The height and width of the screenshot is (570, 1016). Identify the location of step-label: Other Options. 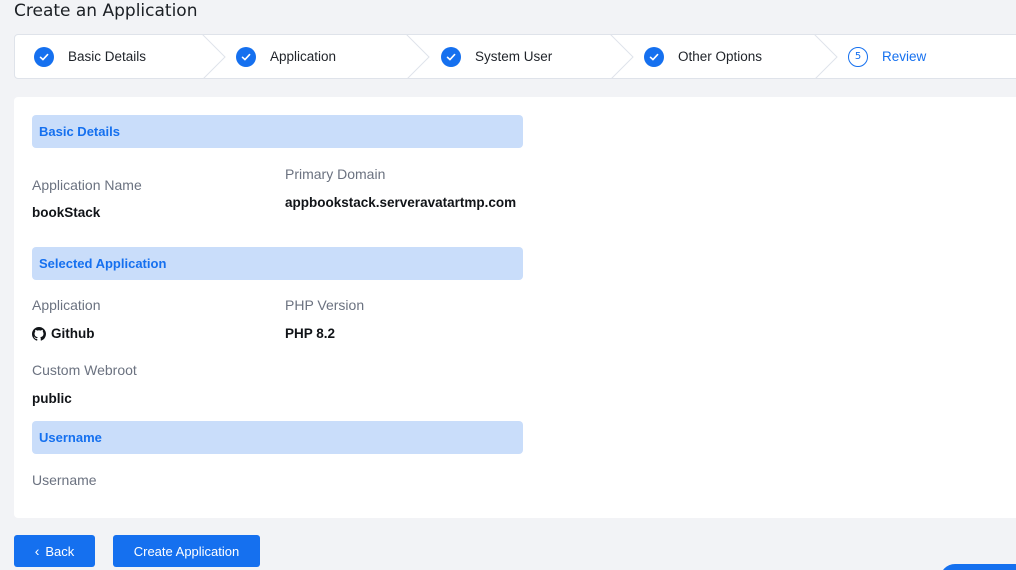
(720, 56).